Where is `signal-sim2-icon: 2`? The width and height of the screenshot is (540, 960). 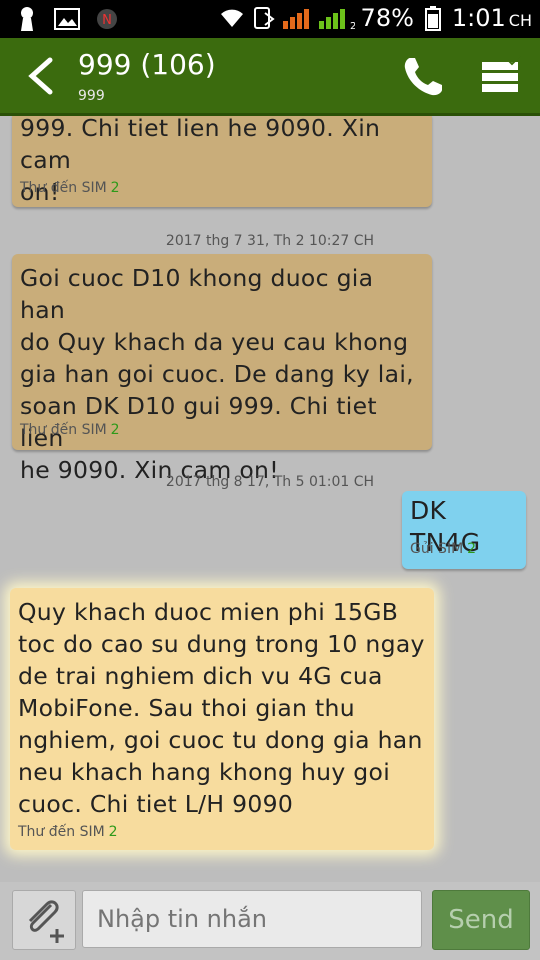 signal-sim2-icon: 2 is located at coordinates (336, 18).